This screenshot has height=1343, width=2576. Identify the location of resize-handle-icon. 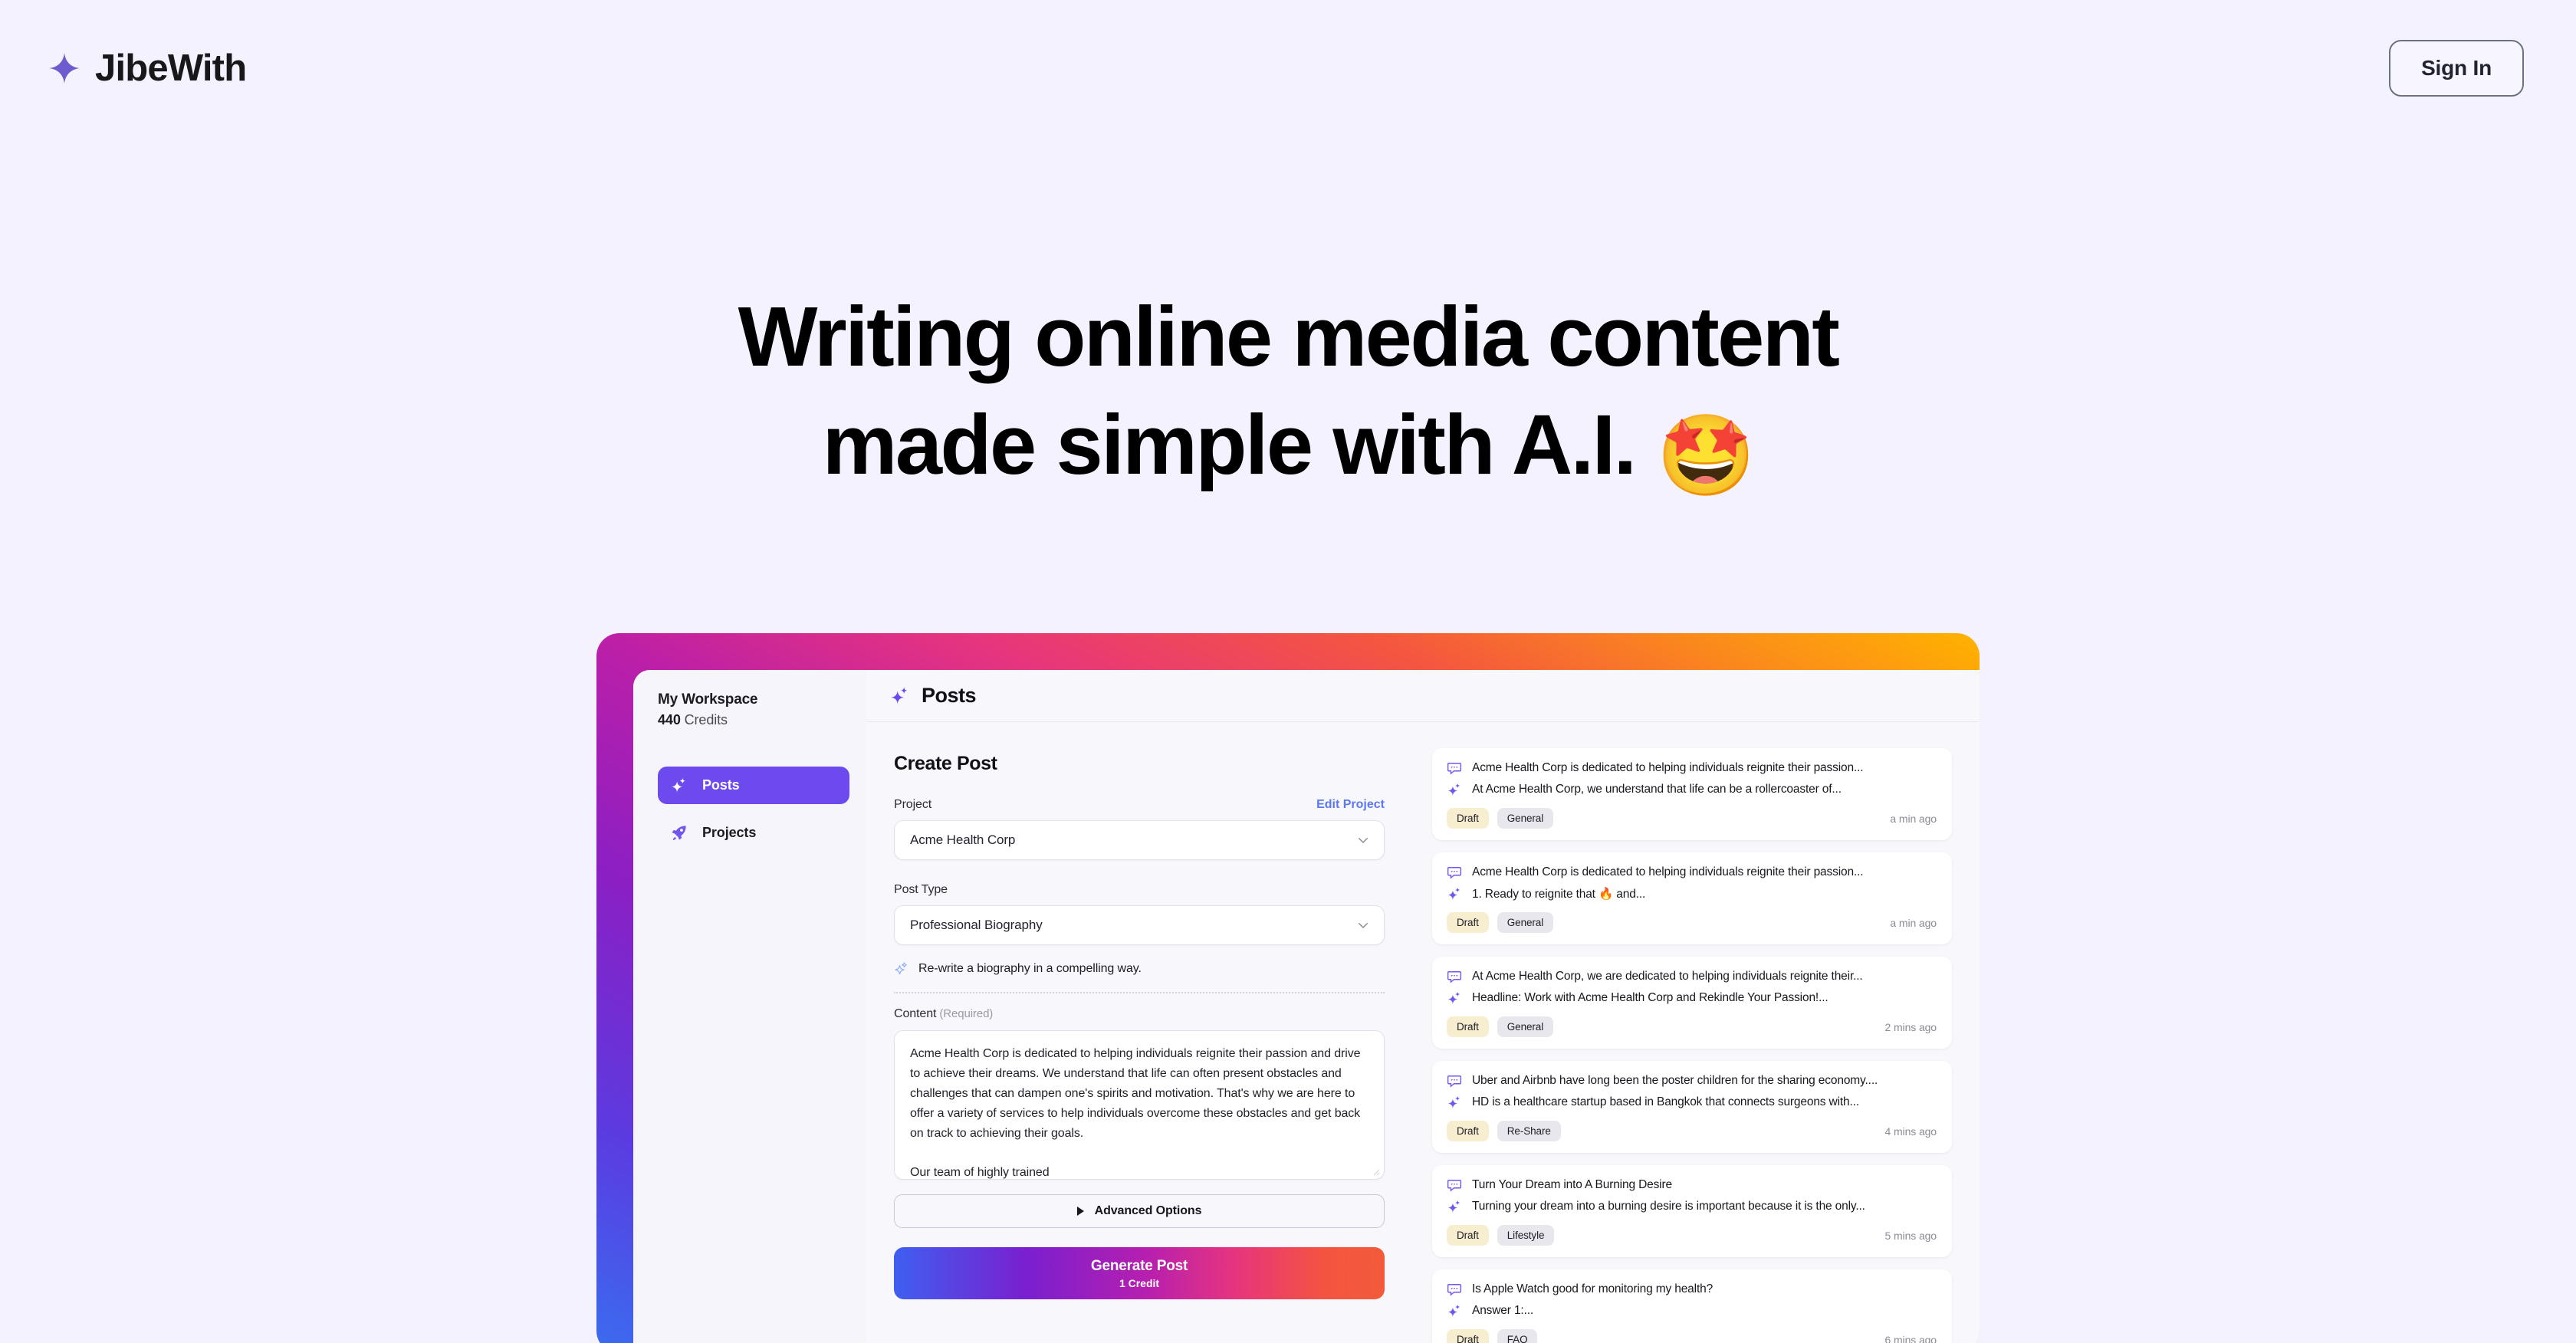
(1376, 1172).